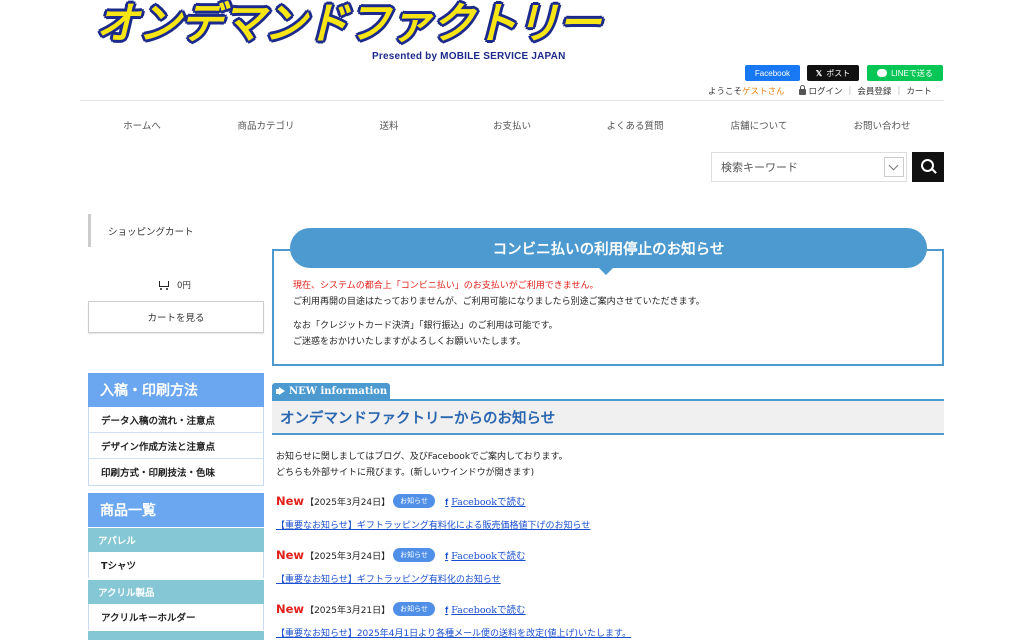 The image size is (1024, 640). What do you see at coordinates (176, 565) in the screenshot?
I see `category-item-tshirt: Tシャツ` at bounding box center [176, 565].